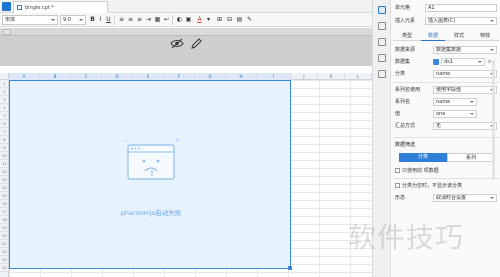 The image size is (500, 277). What do you see at coordinates (4, 108) in the screenshot?
I see `row-header-cell: 4` at bounding box center [4, 108].